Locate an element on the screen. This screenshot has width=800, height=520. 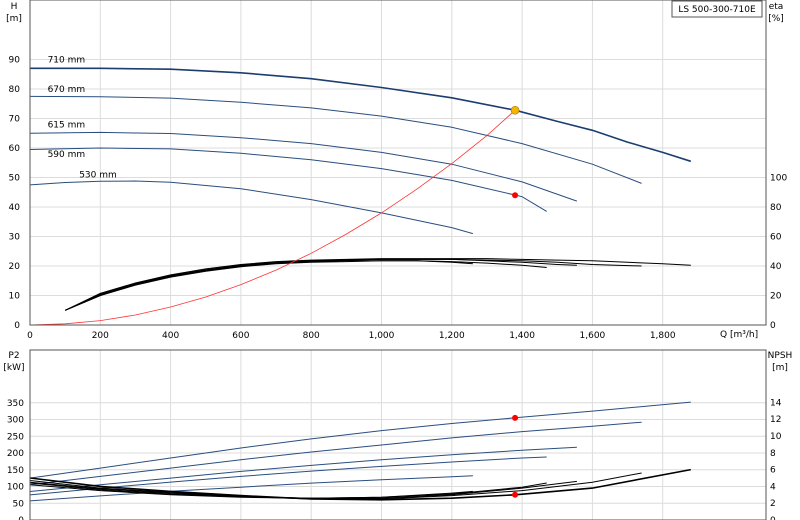
power-tick-label: 100 is located at coordinates (15, 488).